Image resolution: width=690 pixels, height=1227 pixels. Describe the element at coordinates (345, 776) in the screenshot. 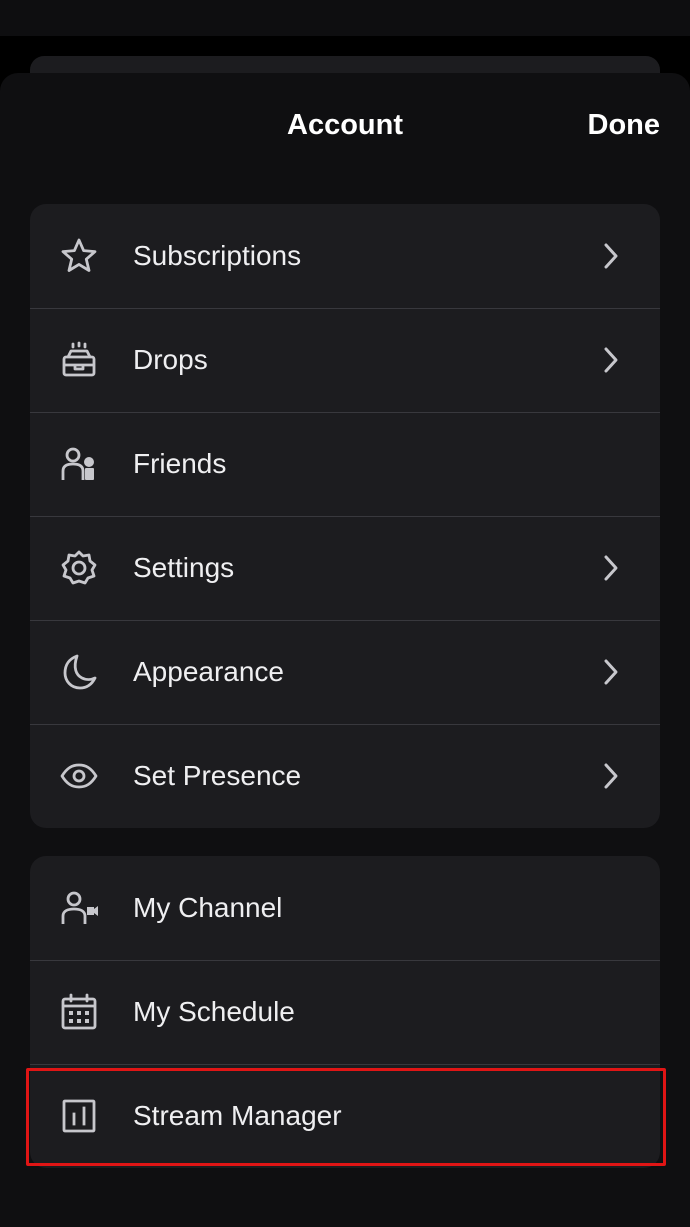

I see `menu-item-set-presence: Set Presence` at that location.